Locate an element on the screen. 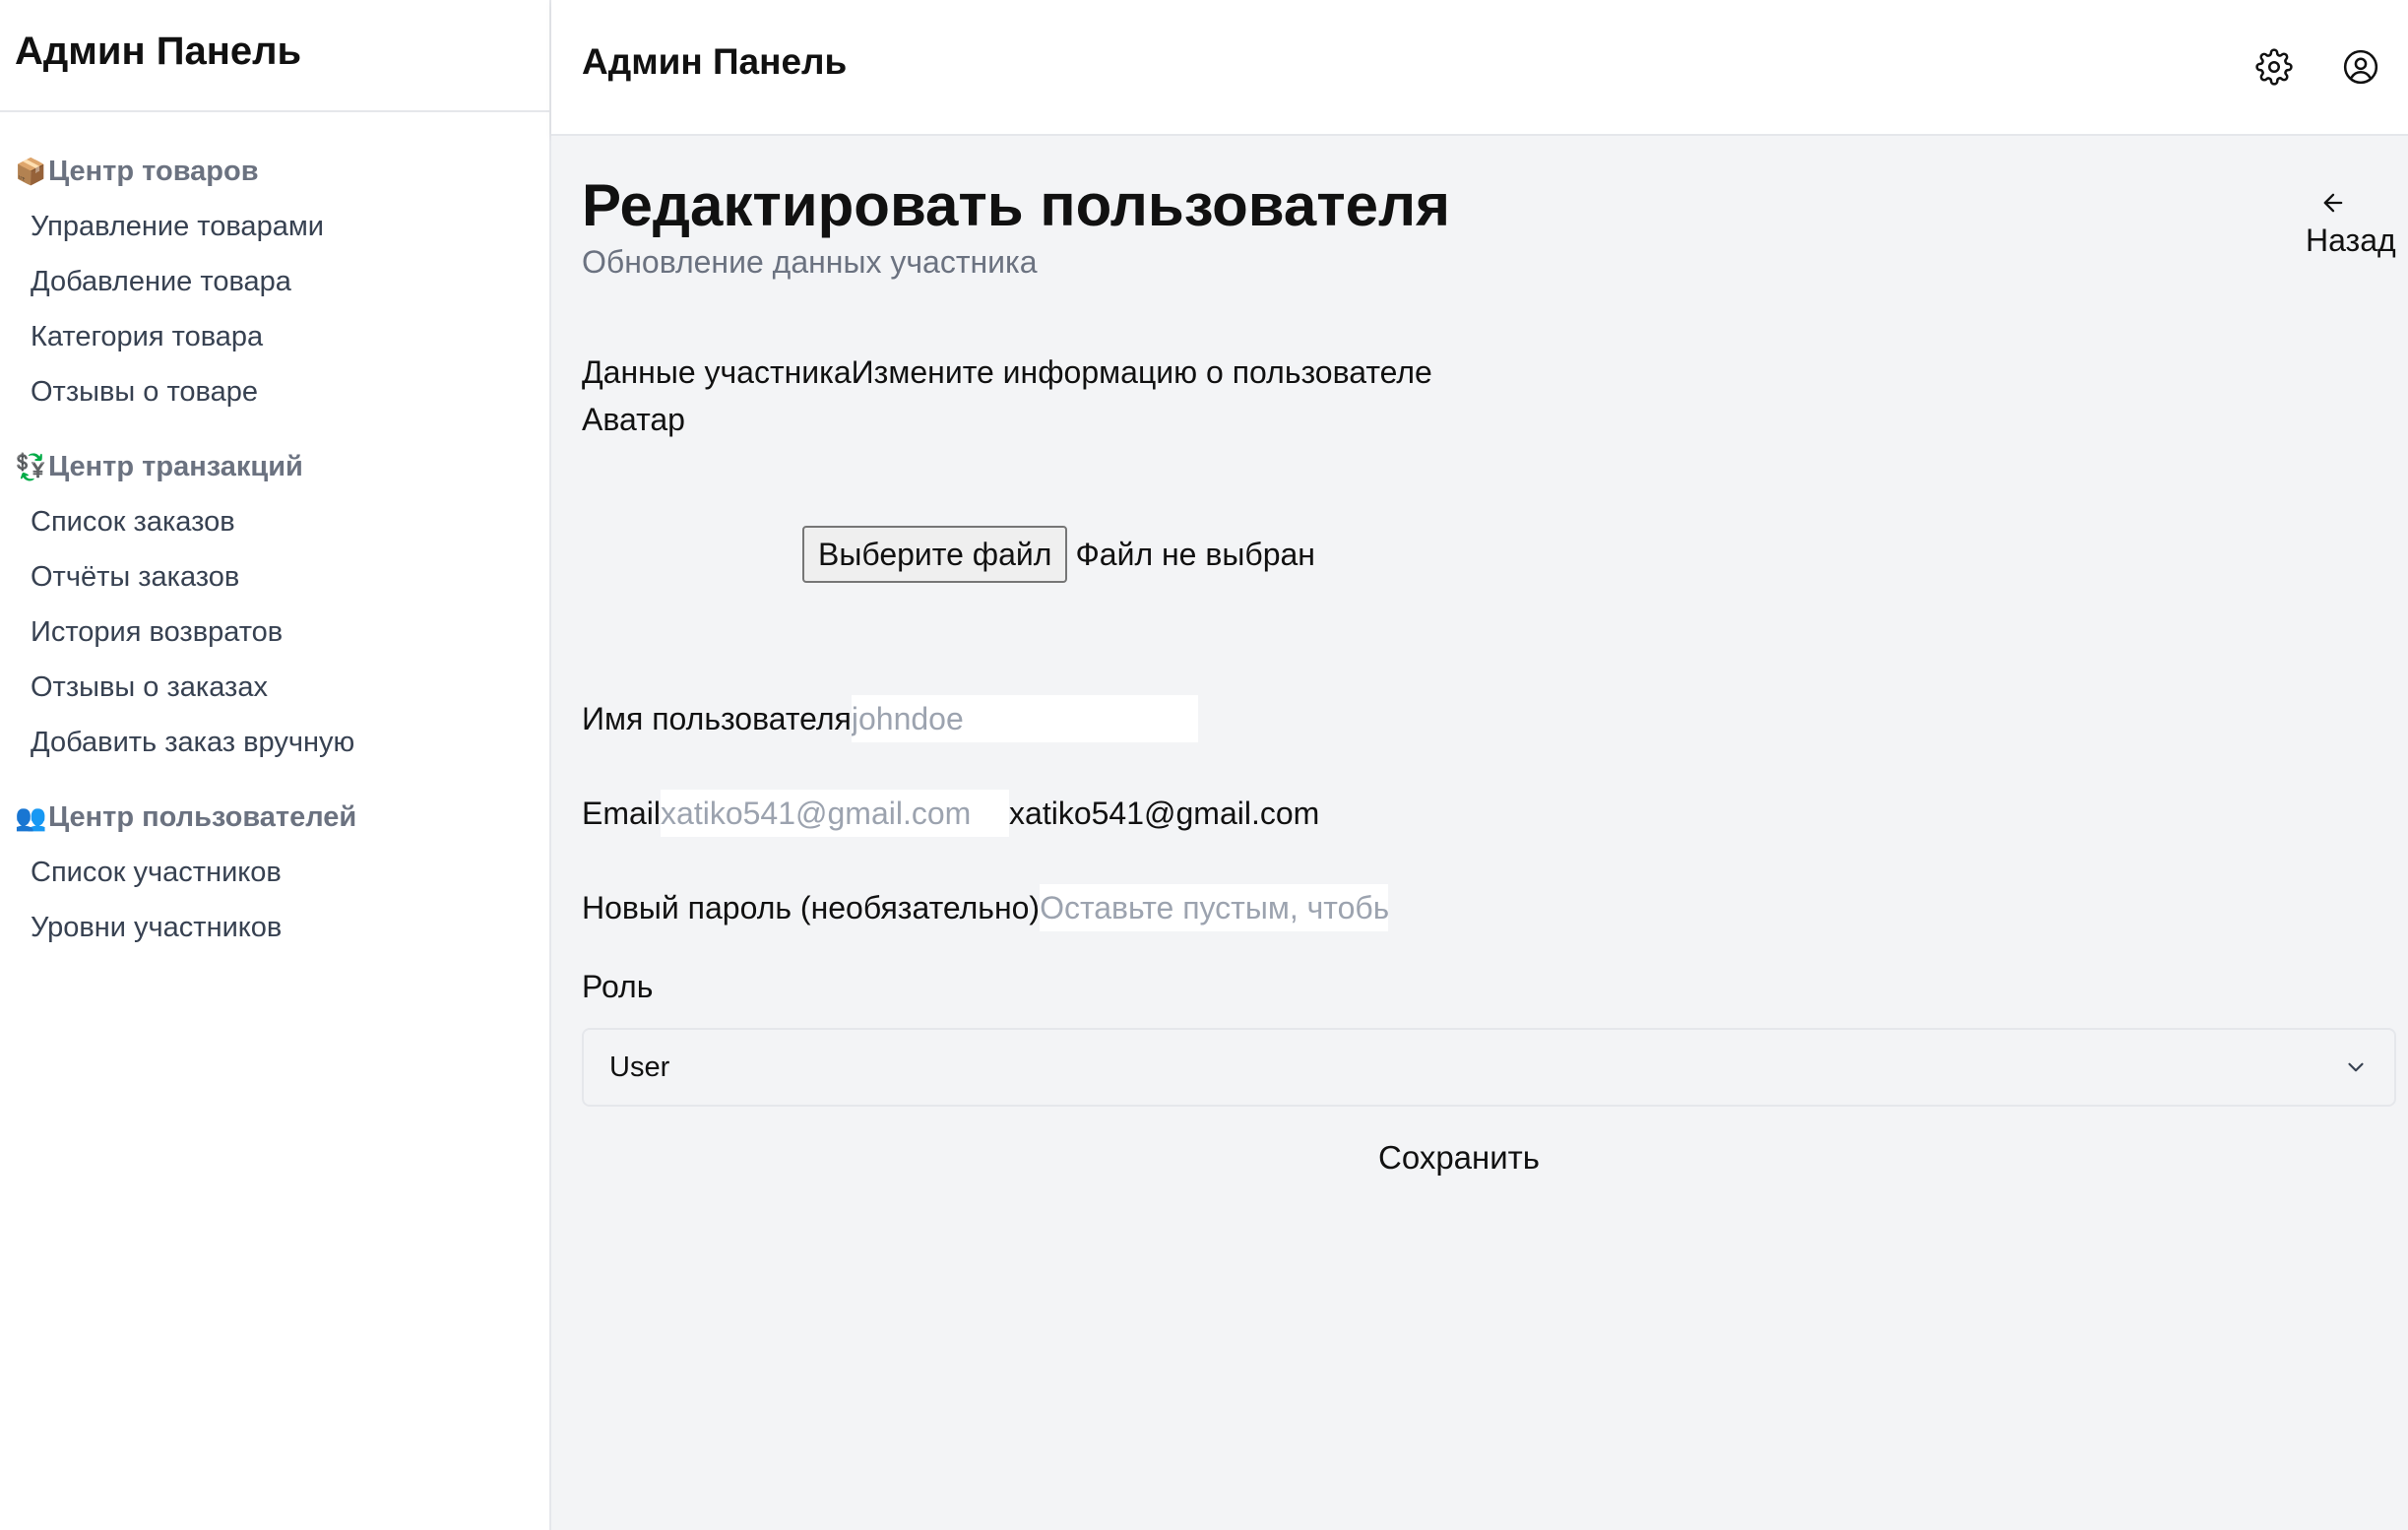 This screenshot has width=2408, height=1530. role-selected-value: User is located at coordinates (639, 1067).